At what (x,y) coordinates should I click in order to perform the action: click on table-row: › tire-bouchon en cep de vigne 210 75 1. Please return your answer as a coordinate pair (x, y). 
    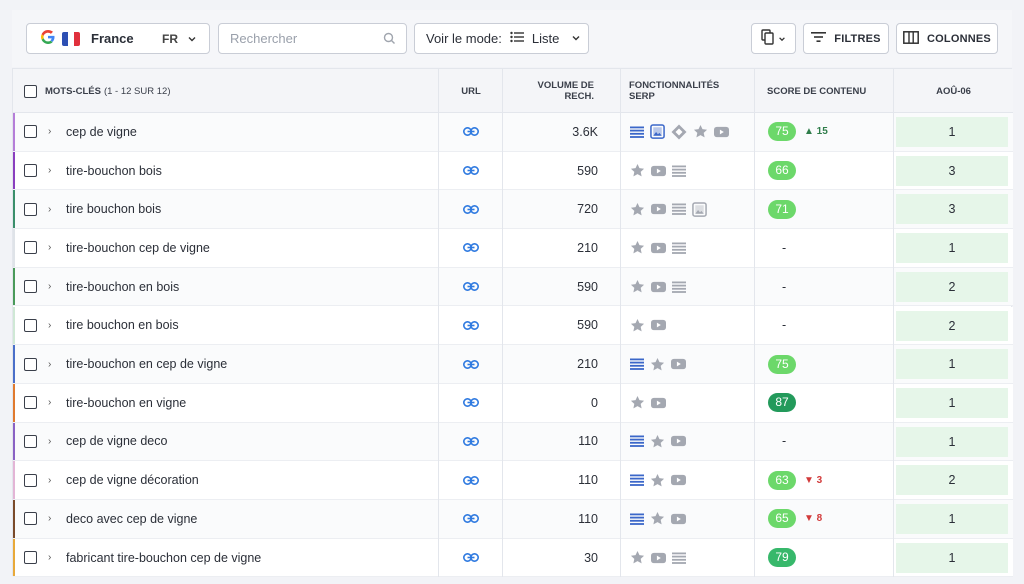
    Looking at the image, I should click on (513, 364).